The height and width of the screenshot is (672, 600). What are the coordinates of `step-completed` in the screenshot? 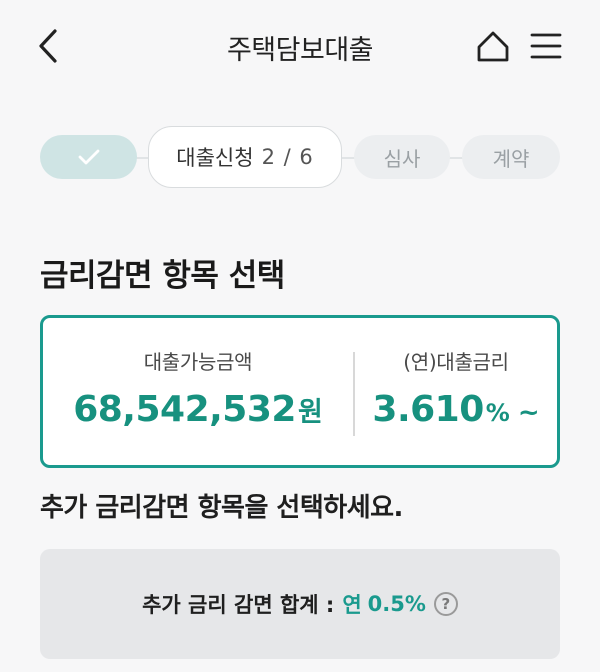 It's located at (88, 157).